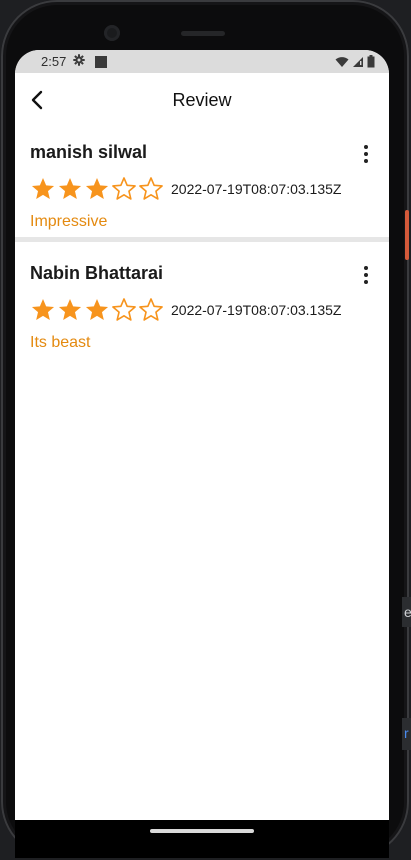 This screenshot has width=411, height=860. I want to click on signal-icon, so click(358, 61).